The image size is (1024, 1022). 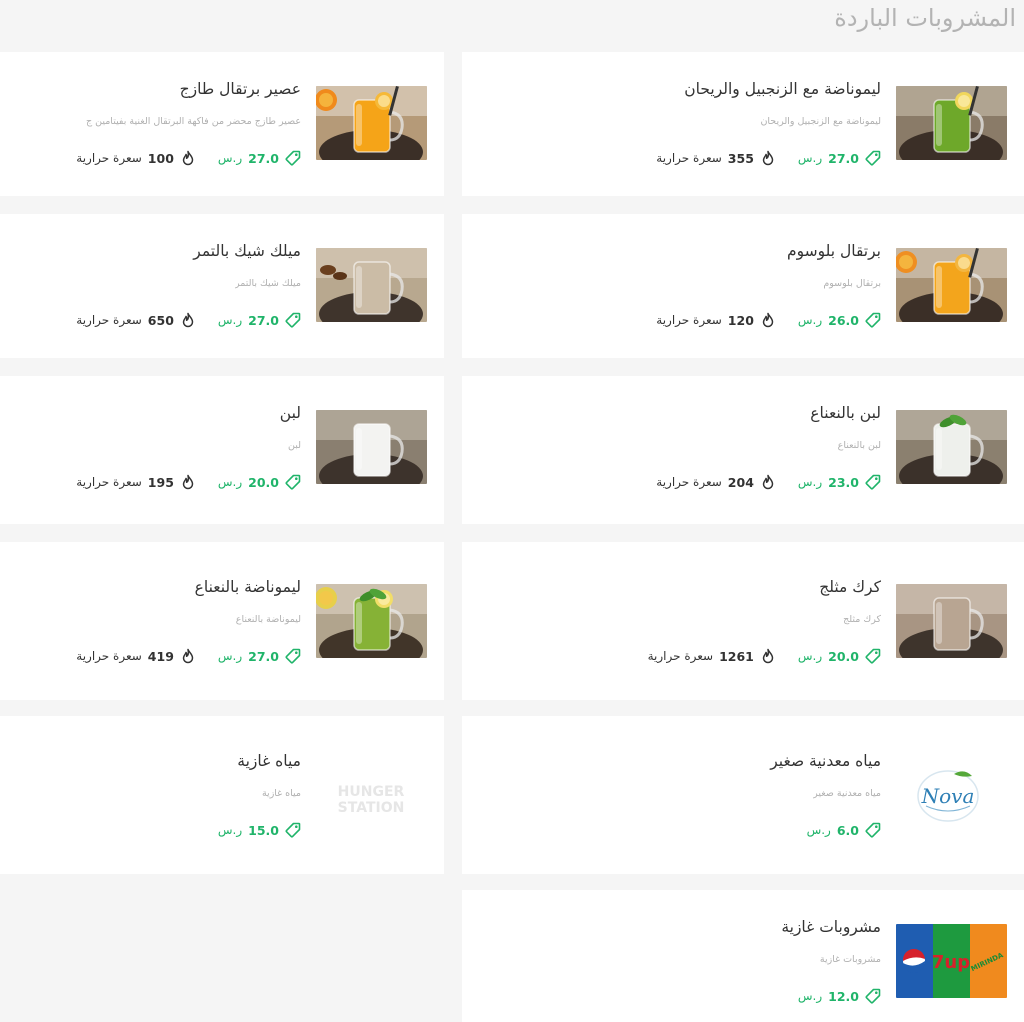 What do you see at coordinates (951, 123) in the screenshot?
I see `green-lemonade-image` at bounding box center [951, 123].